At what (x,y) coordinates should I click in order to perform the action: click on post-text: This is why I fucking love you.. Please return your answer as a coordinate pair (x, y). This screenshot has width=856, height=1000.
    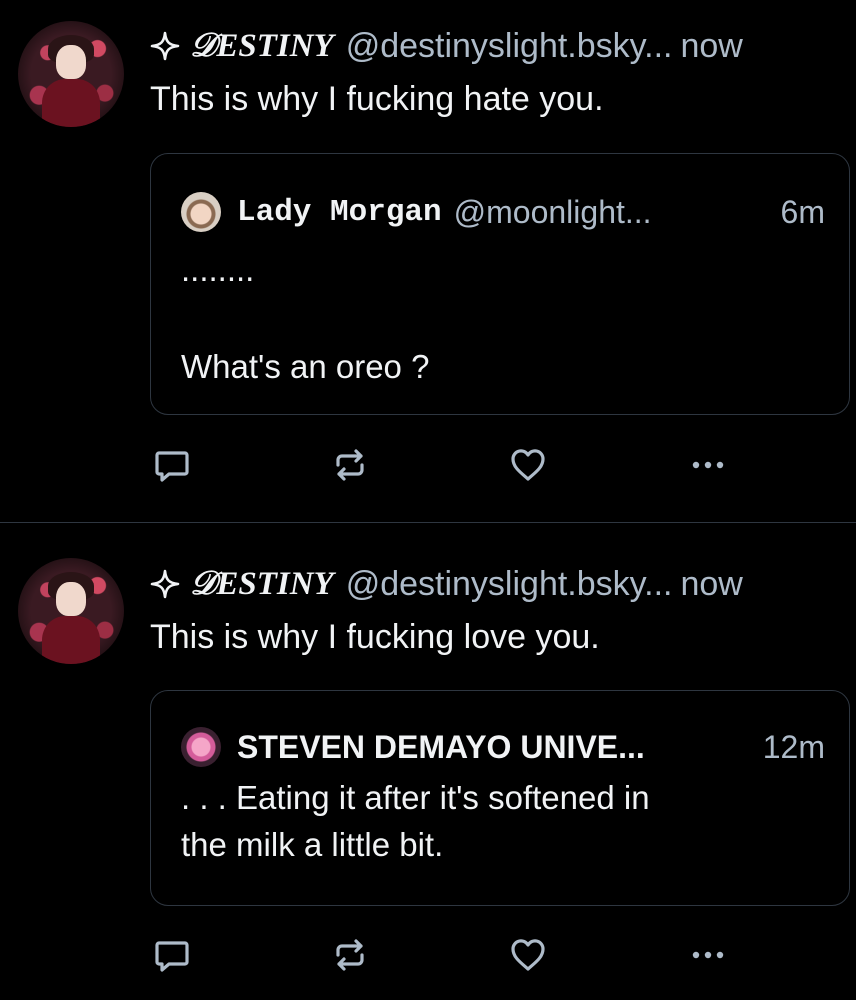
    Looking at the image, I should click on (375, 637).